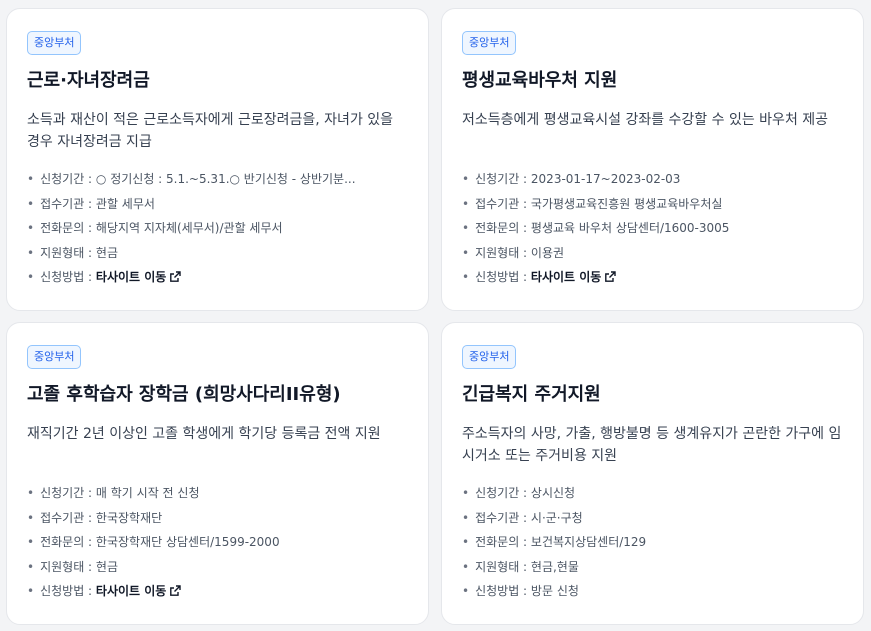 Image resolution: width=871 pixels, height=631 pixels. Describe the element at coordinates (596, 228) in the screenshot. I see `info-phone: • 전화문의 : 평생교육 바우처 상담센터/1600-3005` at that location.